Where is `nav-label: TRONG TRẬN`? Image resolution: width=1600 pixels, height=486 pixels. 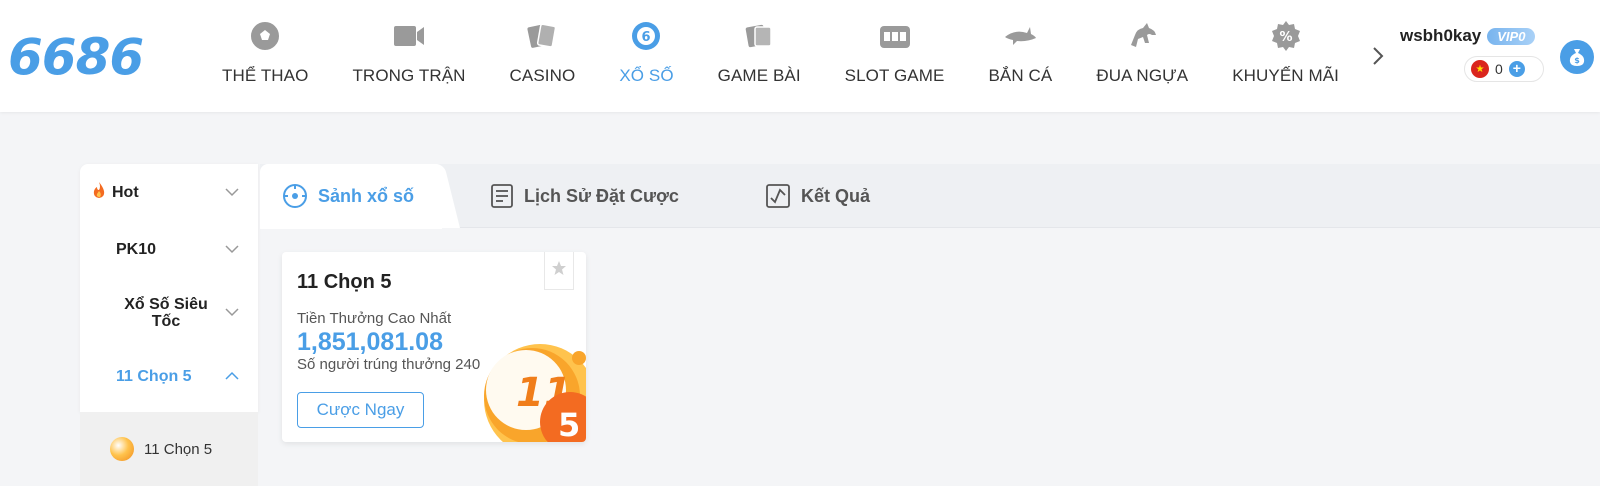
nav-label: TRONG TRẬN is located at coordinates (409, 75).